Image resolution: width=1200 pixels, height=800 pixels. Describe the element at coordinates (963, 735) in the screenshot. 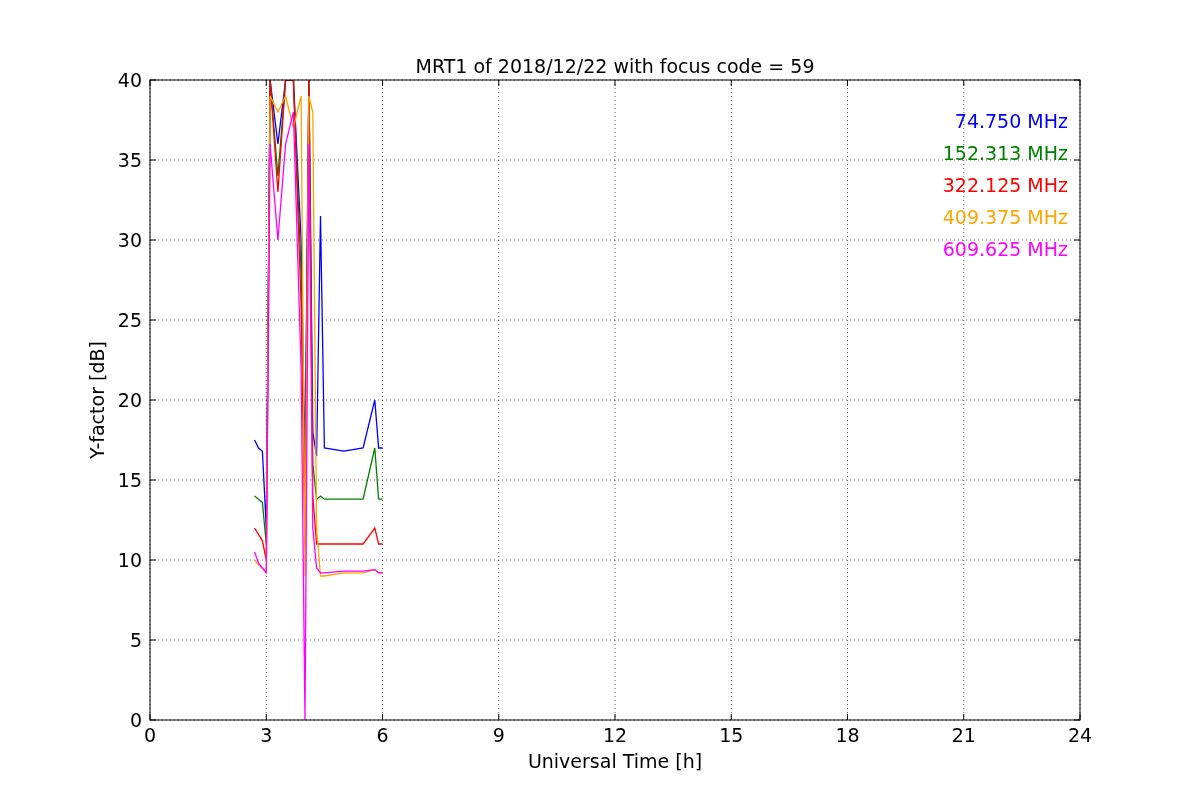

I see `x-tick-label: 21` at that location.